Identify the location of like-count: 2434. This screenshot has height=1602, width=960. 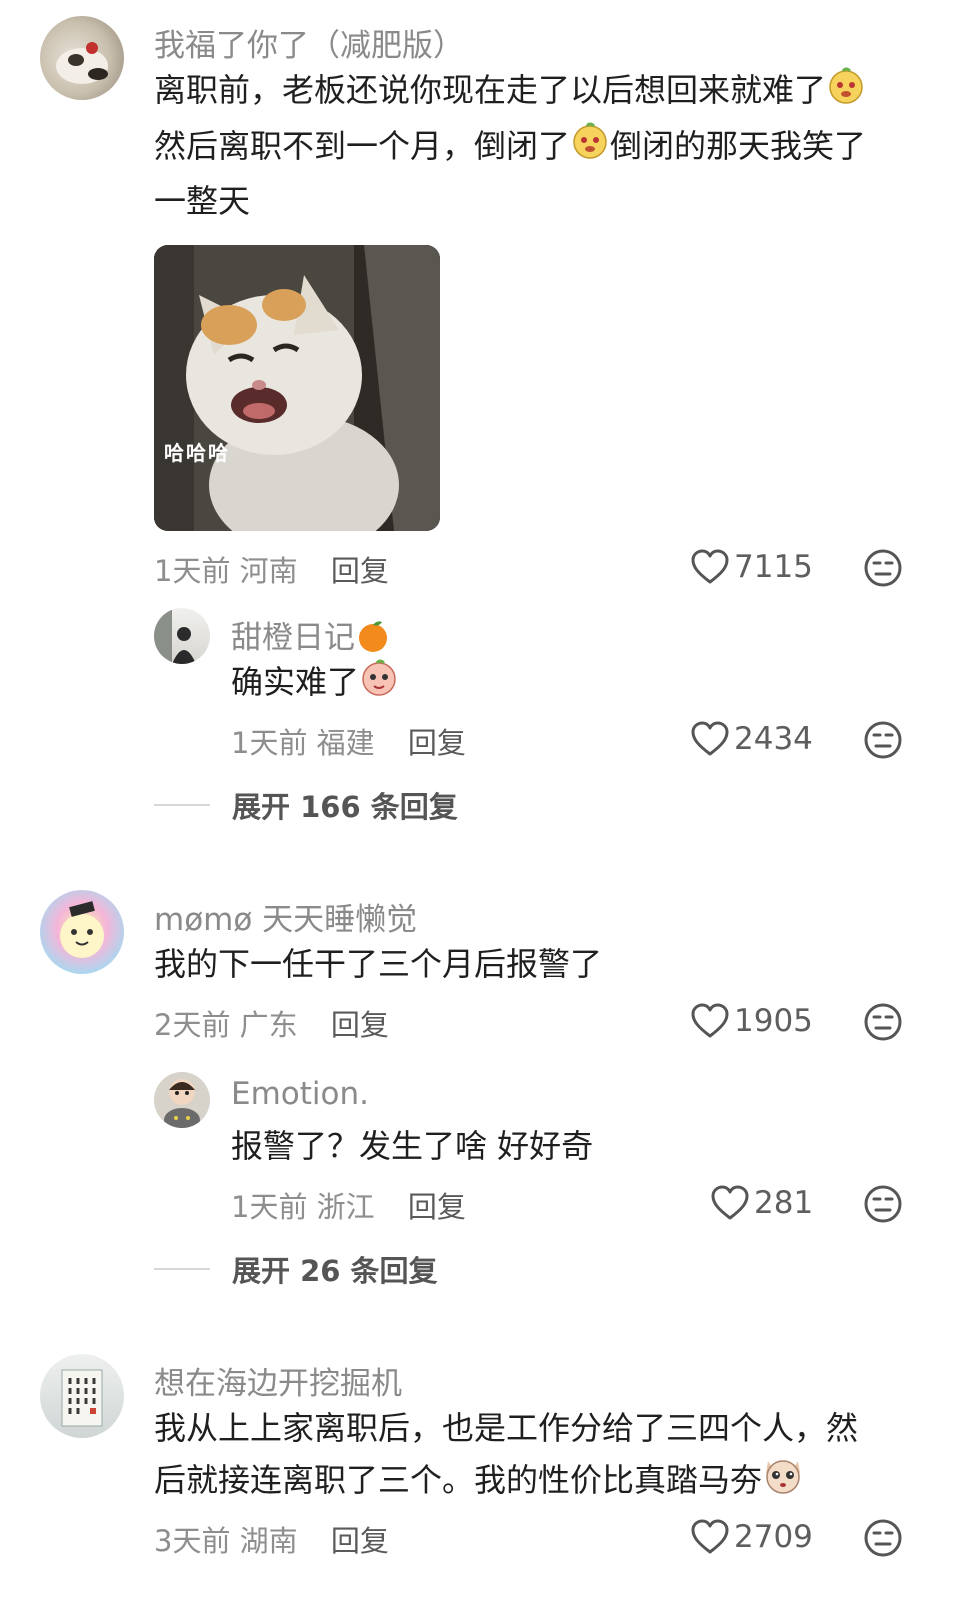
(773, 739).